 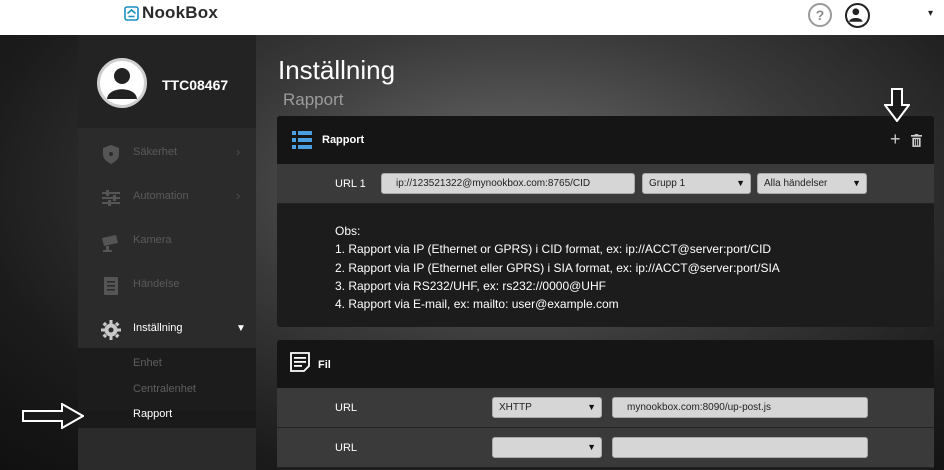 I want to click on camera-icon, so click(x=110, y=243).